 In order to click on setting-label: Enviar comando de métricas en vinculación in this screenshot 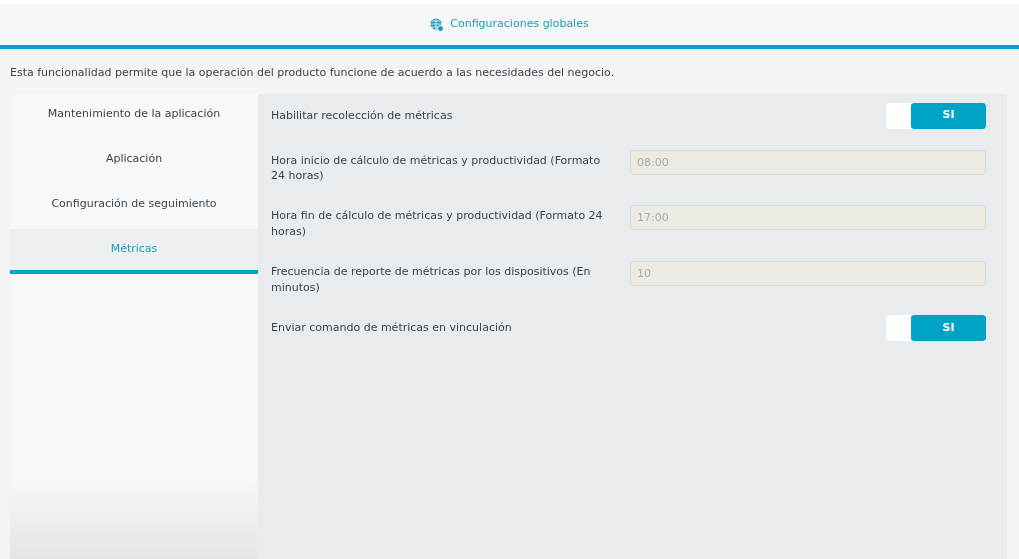, I will do `click(392, 328)`.